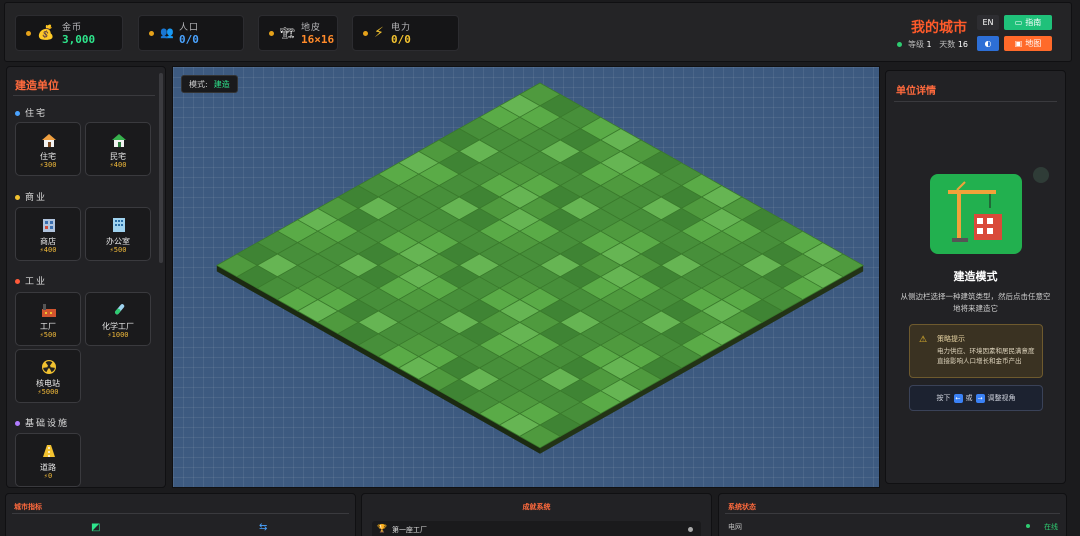 Image resolution: width=1080 pixels, height=536 pixels. Describe the element at coordinates (943, 398) in the screenshot. I see `key-hint-prefix: 按下` at that location.